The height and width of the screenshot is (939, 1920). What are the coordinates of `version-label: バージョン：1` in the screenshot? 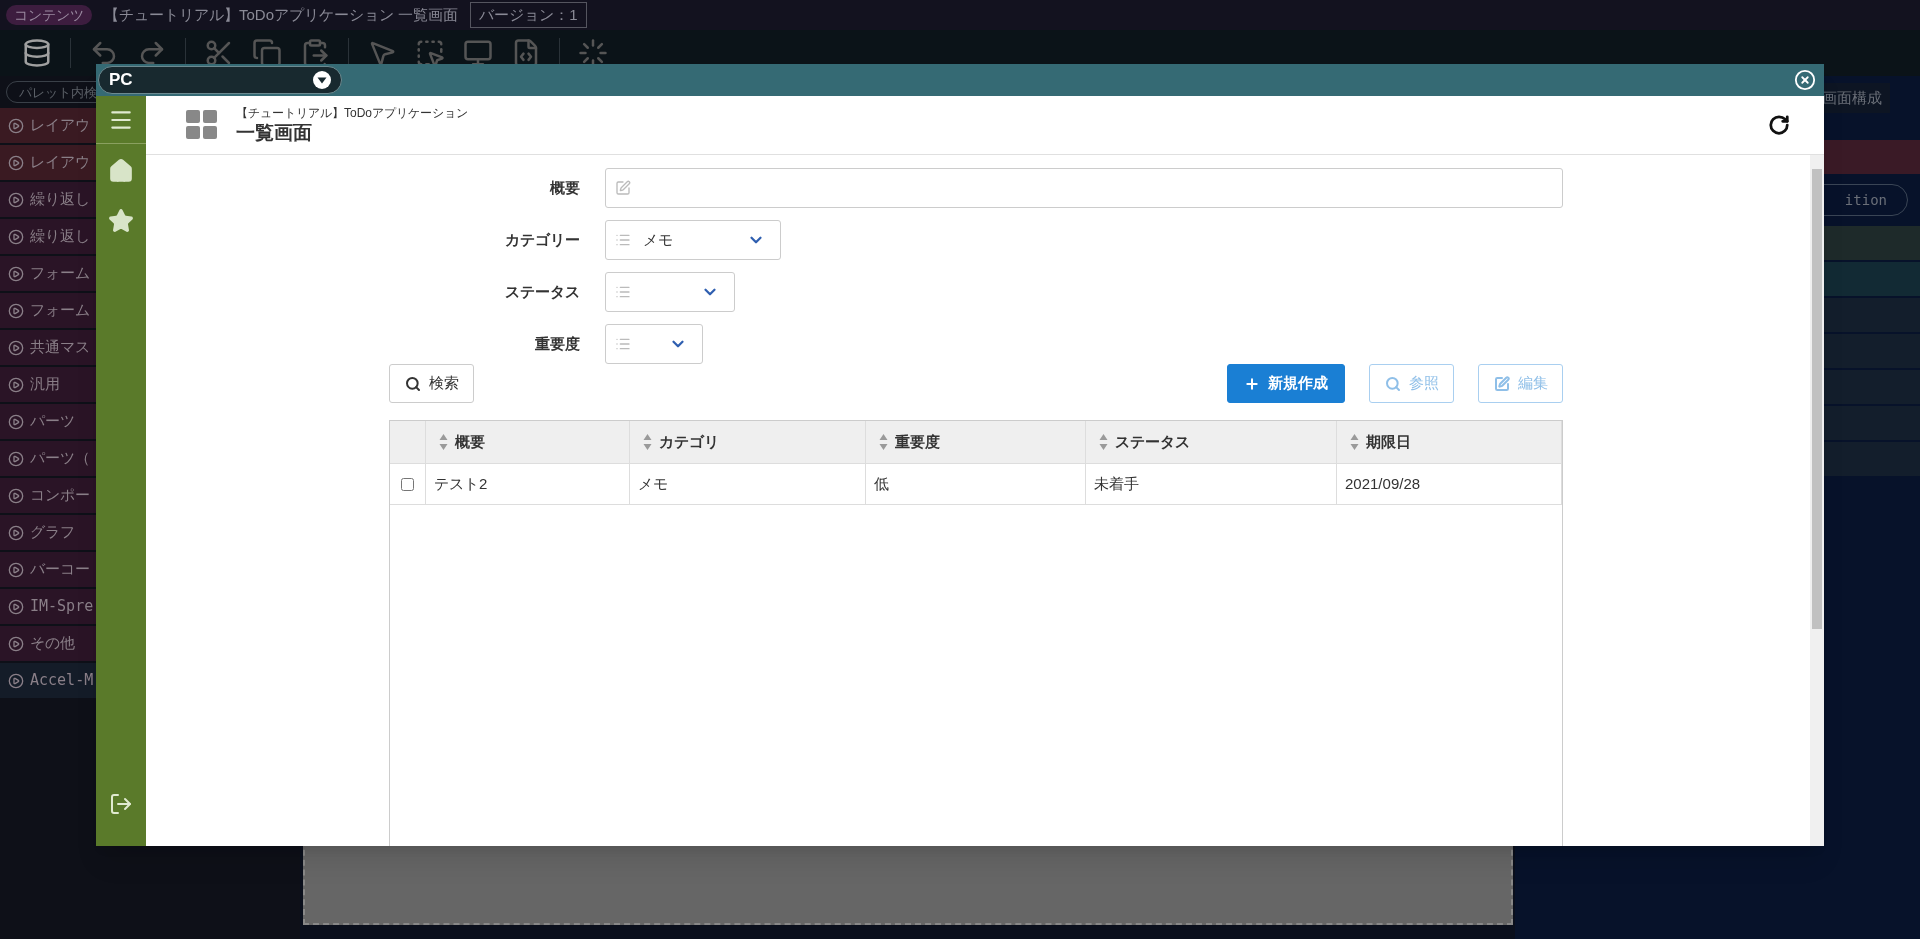 It's located at (528, 15).